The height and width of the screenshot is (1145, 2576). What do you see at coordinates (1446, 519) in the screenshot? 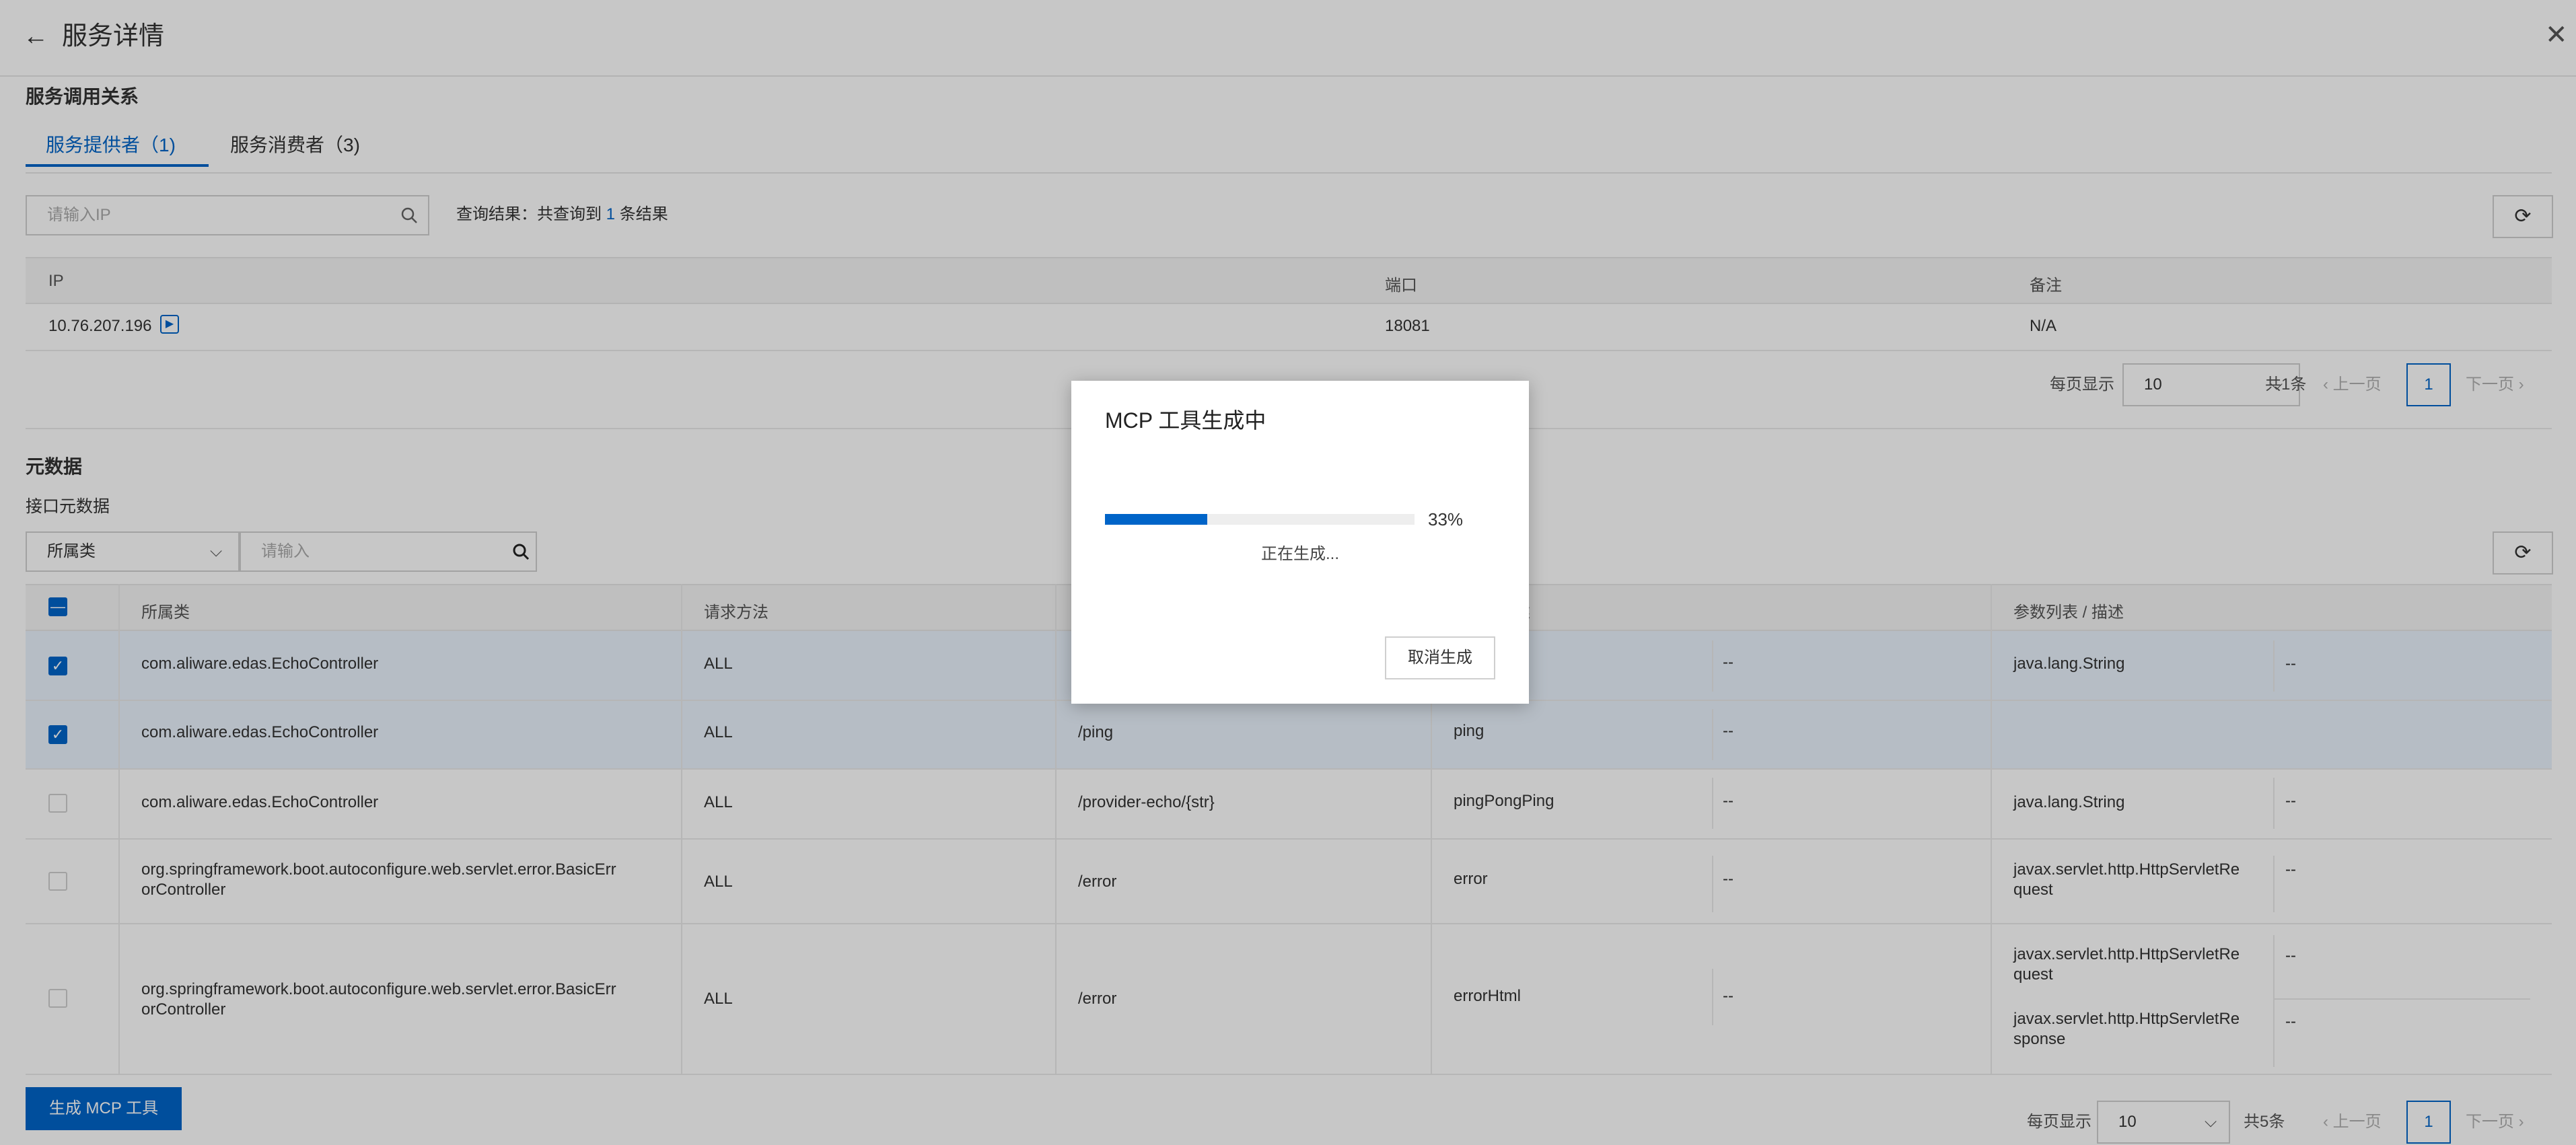
I see `progress-percent: 33%` at bounding box center [1446, 519].